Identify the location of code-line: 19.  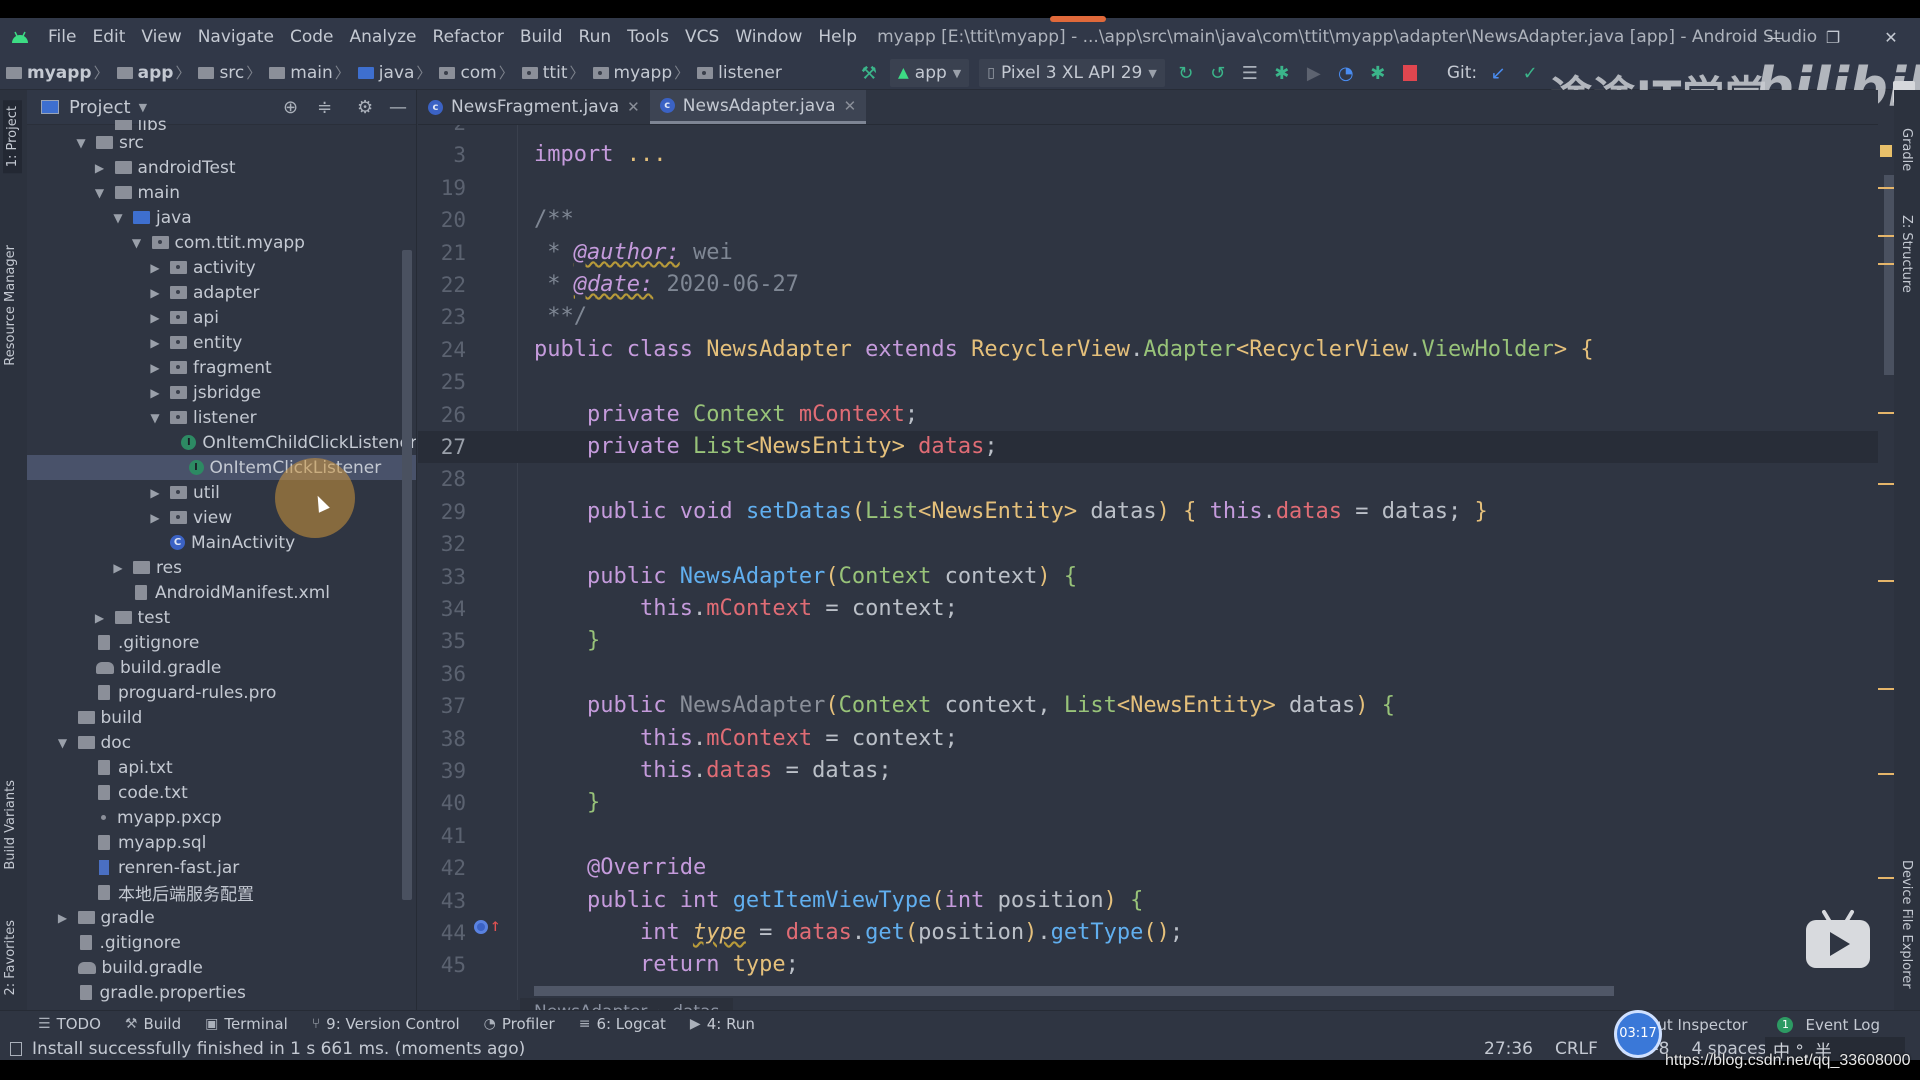
(1148, 188).